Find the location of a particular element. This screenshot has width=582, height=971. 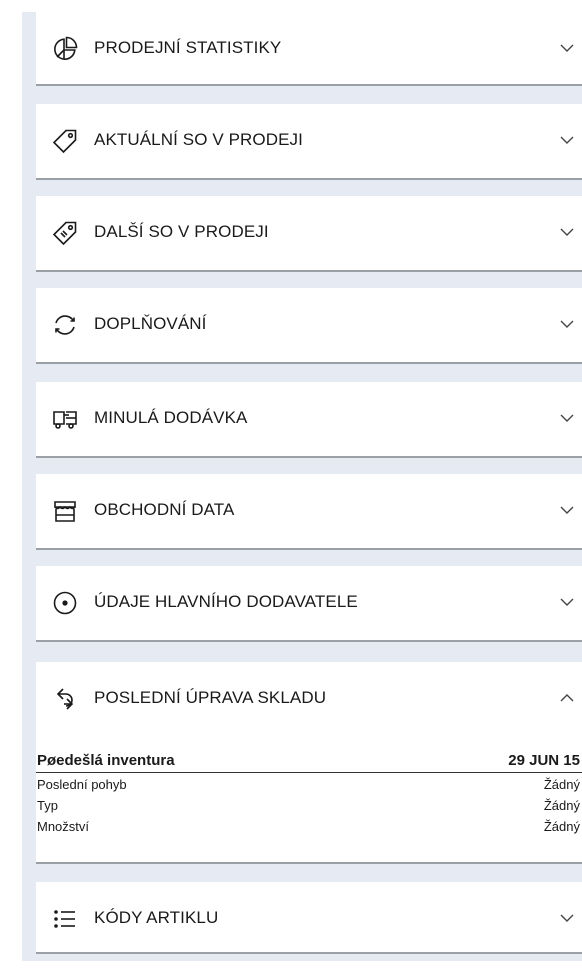

previous-inventory-label: Pøedešlá inventura is located at coordinates (106, 760).